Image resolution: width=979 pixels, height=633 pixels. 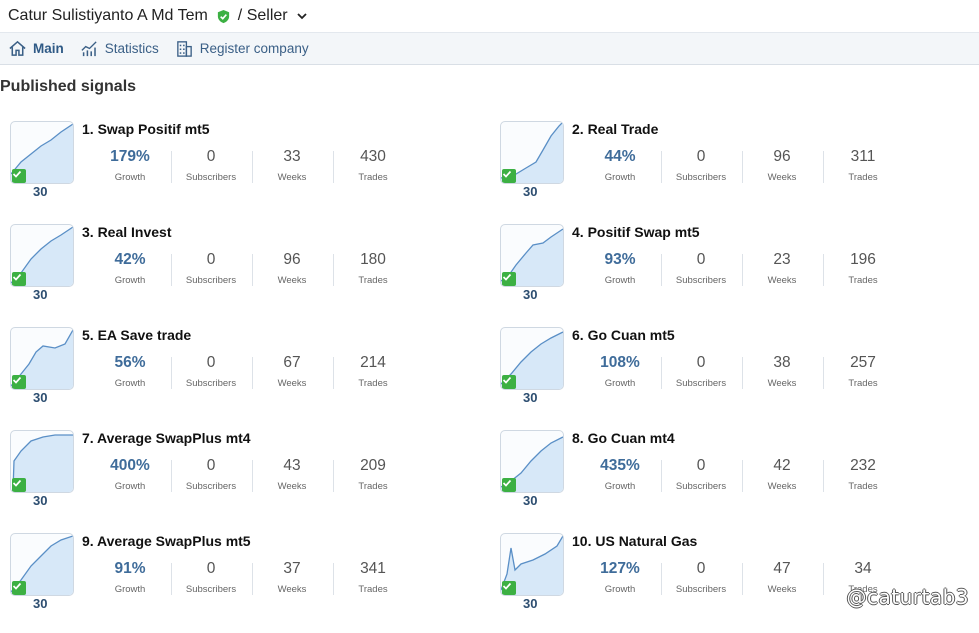 I want to click on stat-weeks-value: 23, so click(x=782, y=259).